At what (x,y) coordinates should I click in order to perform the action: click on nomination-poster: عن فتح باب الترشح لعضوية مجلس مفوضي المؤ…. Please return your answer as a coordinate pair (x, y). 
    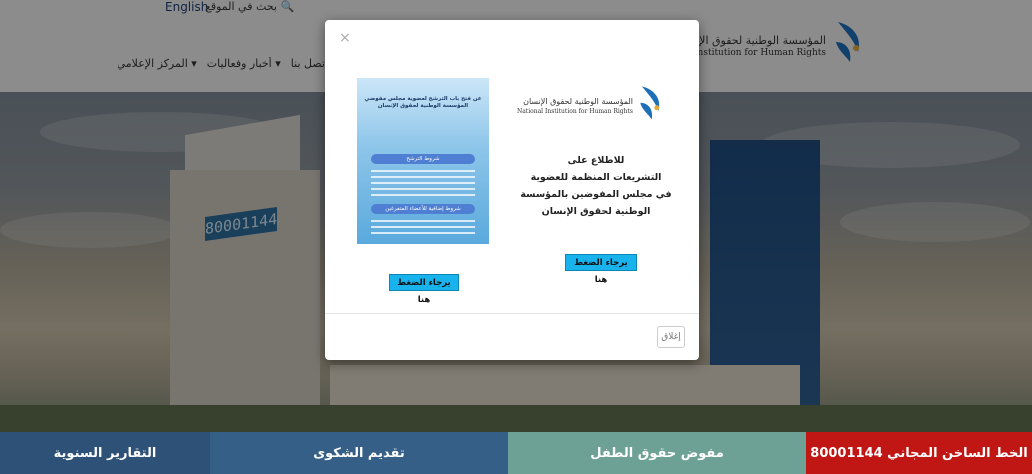
    Looking at the image, I should click on (423, 161).